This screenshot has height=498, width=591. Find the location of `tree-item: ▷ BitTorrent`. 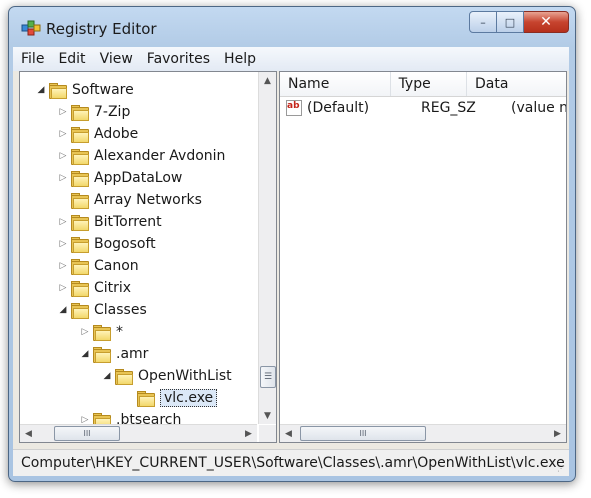

tree-item: ▷ BitTorrent is located at coordinates (110, 222).